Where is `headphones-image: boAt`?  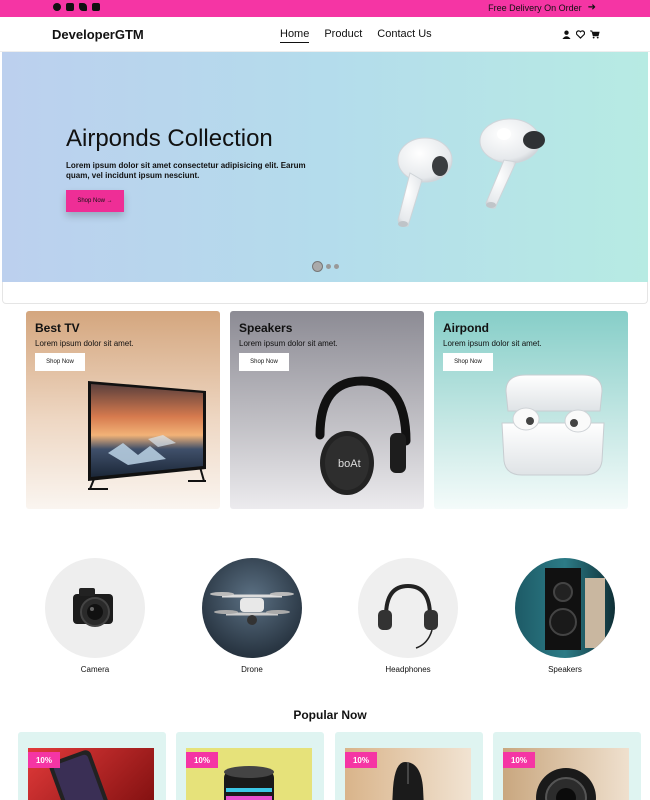 headphones-image: boAt is located at coordinates (363, 435).